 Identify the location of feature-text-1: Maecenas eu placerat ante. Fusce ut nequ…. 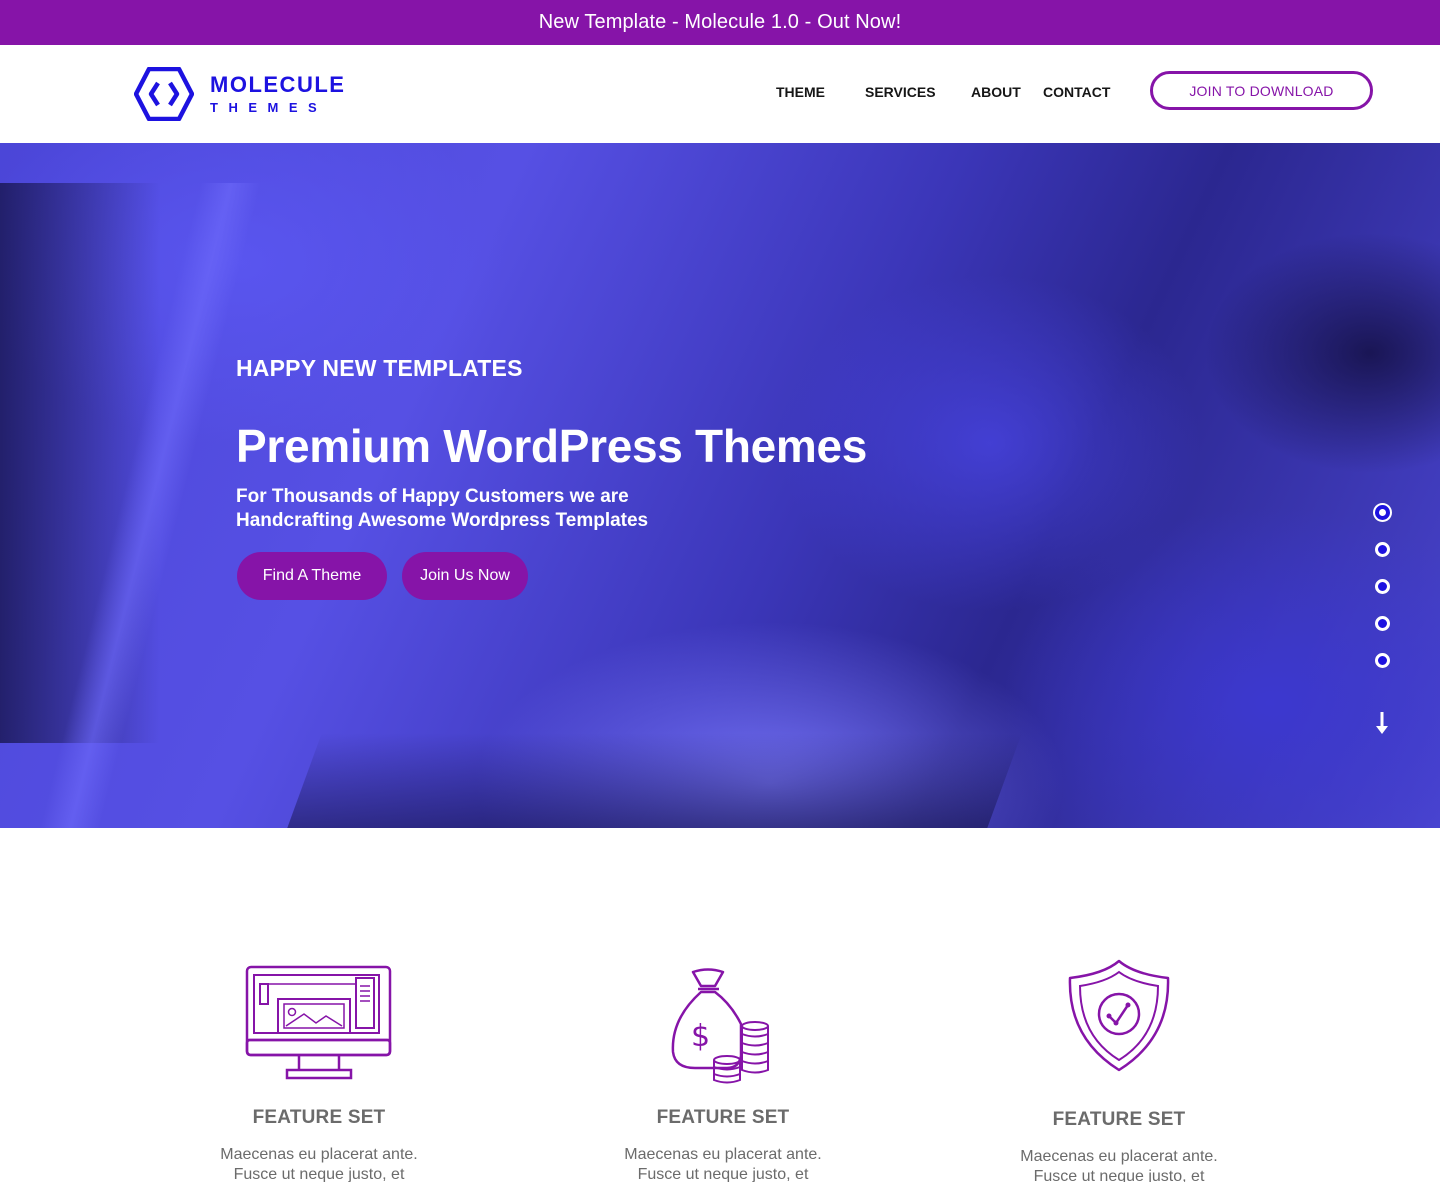
(319, 1163).